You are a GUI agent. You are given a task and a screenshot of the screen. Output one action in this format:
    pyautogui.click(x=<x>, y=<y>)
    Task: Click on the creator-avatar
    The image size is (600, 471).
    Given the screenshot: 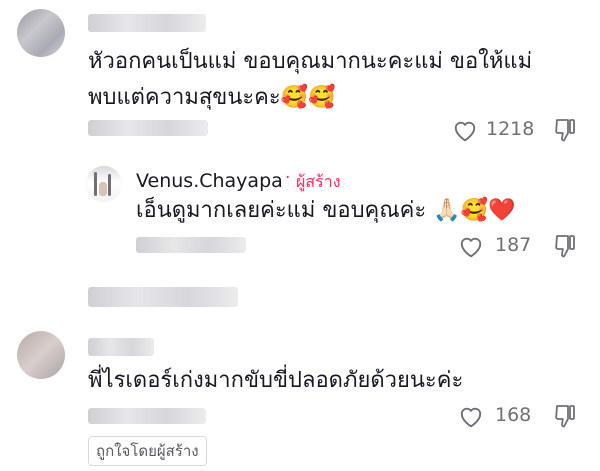 What is the action you would take?
    pyautogui.click(x=104, y=184)
    